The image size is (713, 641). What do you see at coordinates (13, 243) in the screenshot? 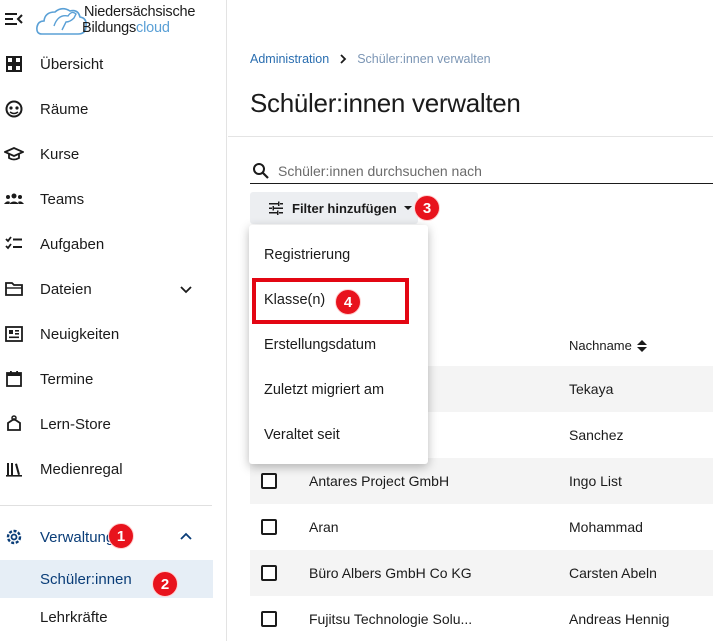
I see `tasks-icon` at bounding box center [13, 243].